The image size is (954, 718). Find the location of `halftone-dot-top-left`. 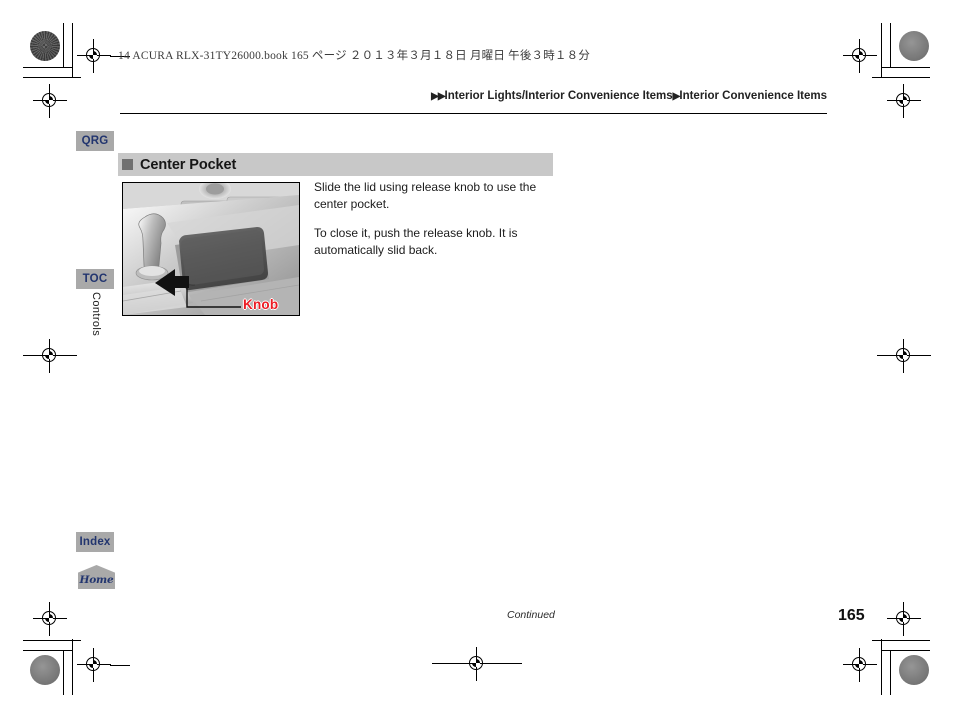

halftone-dot-top-left is located at coordinates (45, 46).